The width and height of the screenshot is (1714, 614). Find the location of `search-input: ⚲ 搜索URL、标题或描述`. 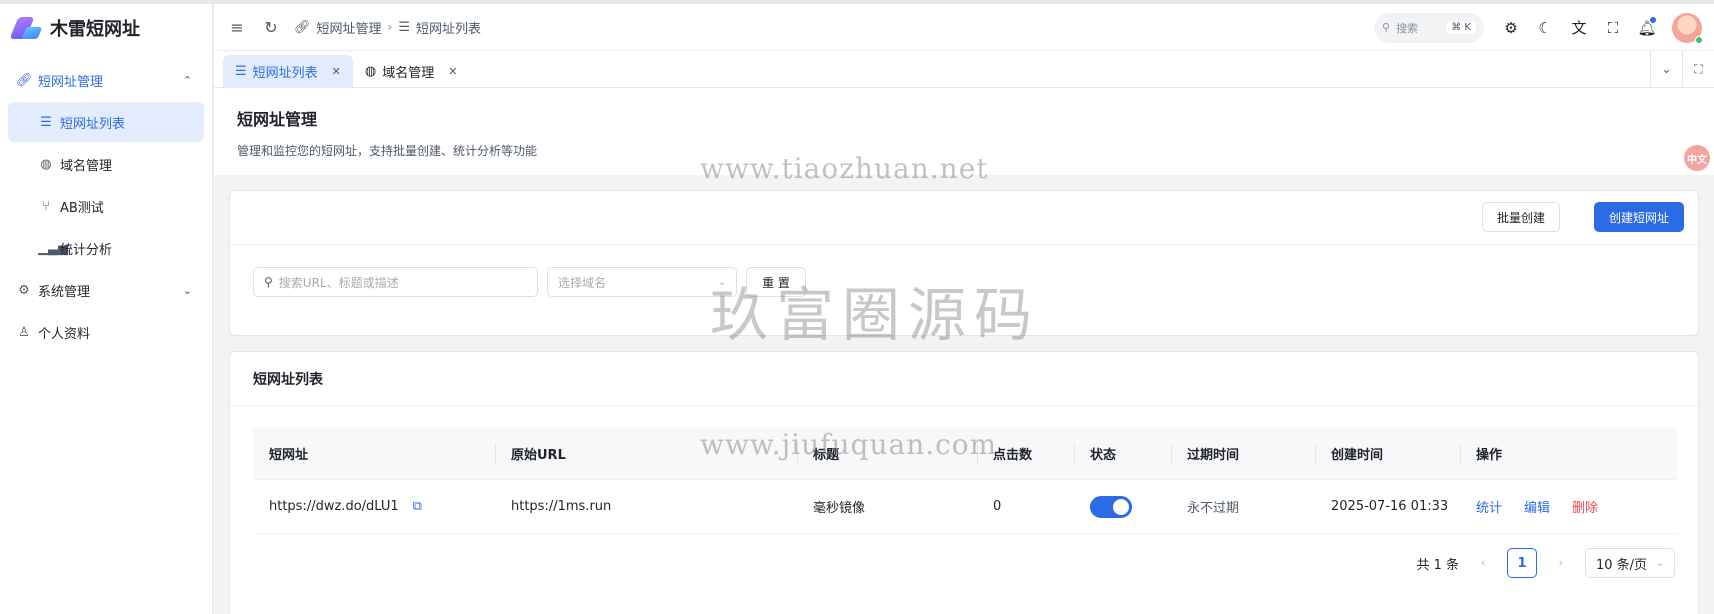

search-input: ⚲ 搜索URL、标题或描述 is located at coordinates (395, 282).